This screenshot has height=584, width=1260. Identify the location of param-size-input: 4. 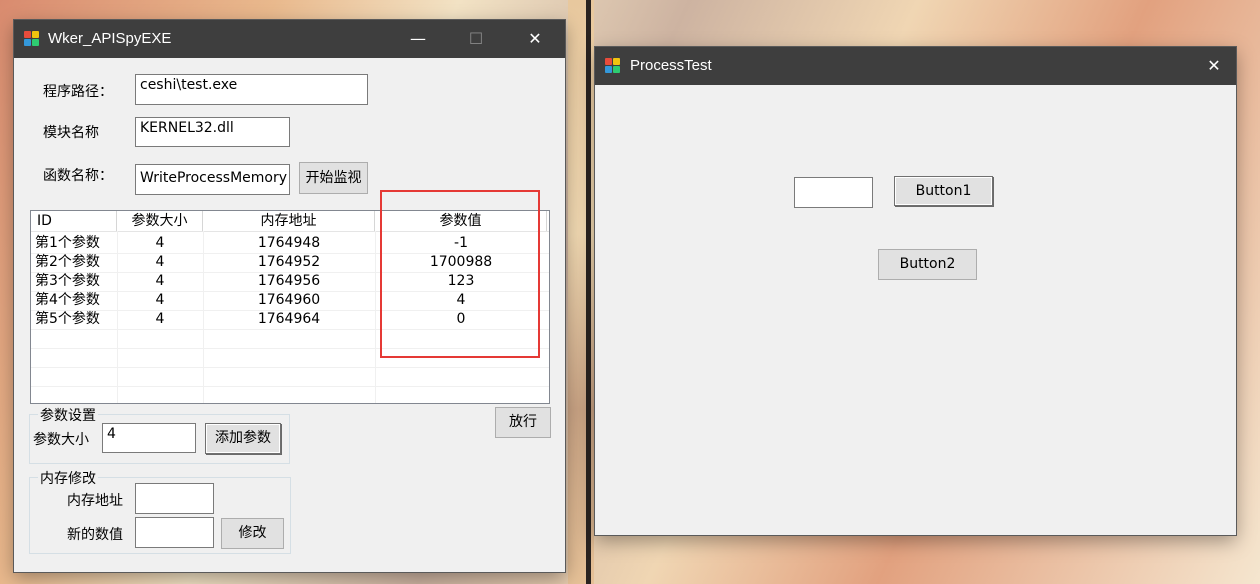
(149, 438).